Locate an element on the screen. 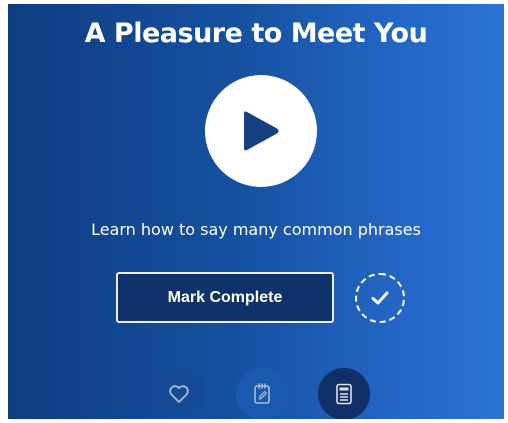 The height and width of the screenshot is (423, 508). notes-button is located at coordinates (262, 393).